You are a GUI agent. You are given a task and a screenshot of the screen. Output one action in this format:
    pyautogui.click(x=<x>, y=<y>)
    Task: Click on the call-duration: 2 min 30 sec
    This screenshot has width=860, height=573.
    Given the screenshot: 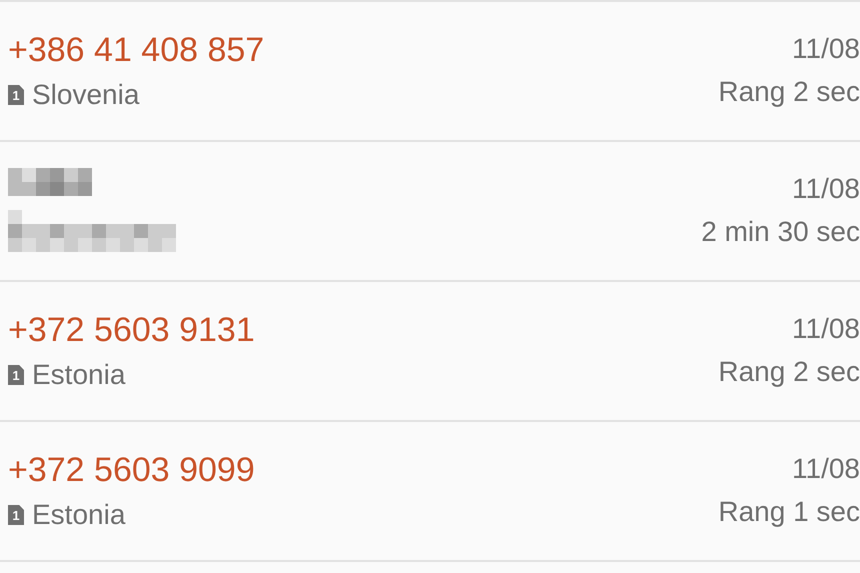 What is the action you would take?
    pyautogui.click(x=780, y=232)
    